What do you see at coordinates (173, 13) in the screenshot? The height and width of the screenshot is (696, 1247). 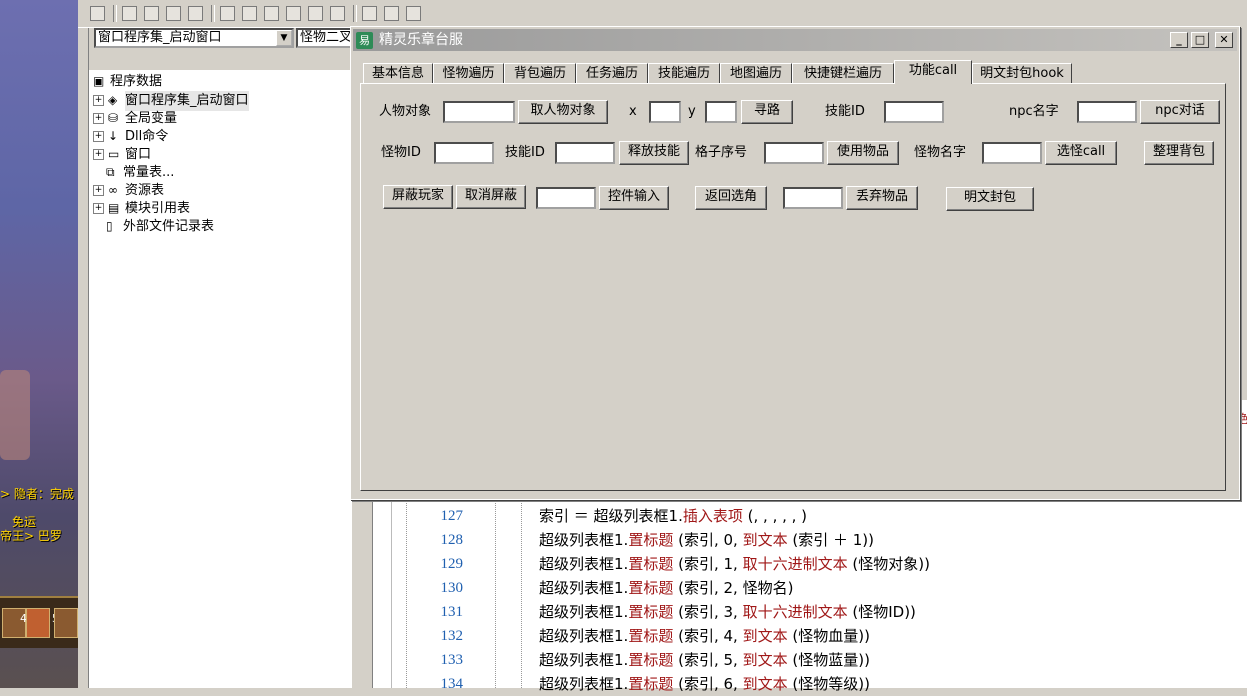 I see `align-right-icon` at bounding box center [173, 13].